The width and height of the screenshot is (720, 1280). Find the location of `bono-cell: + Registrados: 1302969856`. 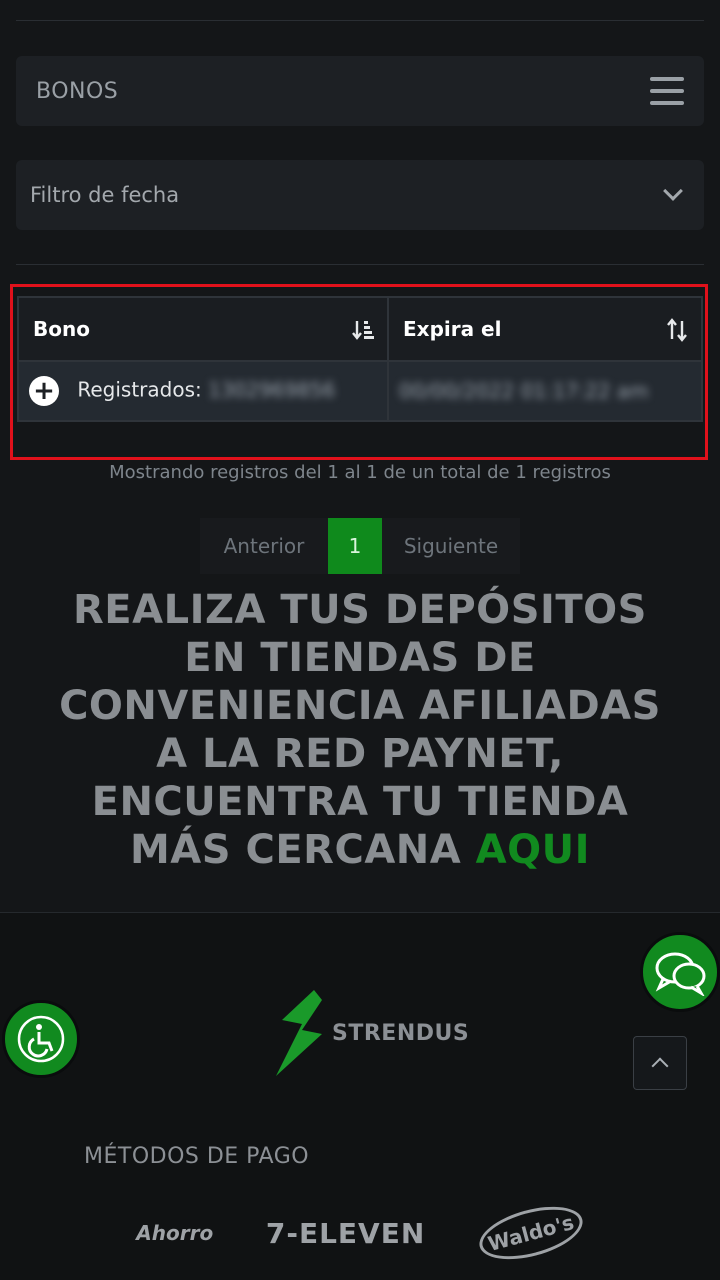

bono-cell: + Registrados: 1302969856 is located at coordinates (203, 391).